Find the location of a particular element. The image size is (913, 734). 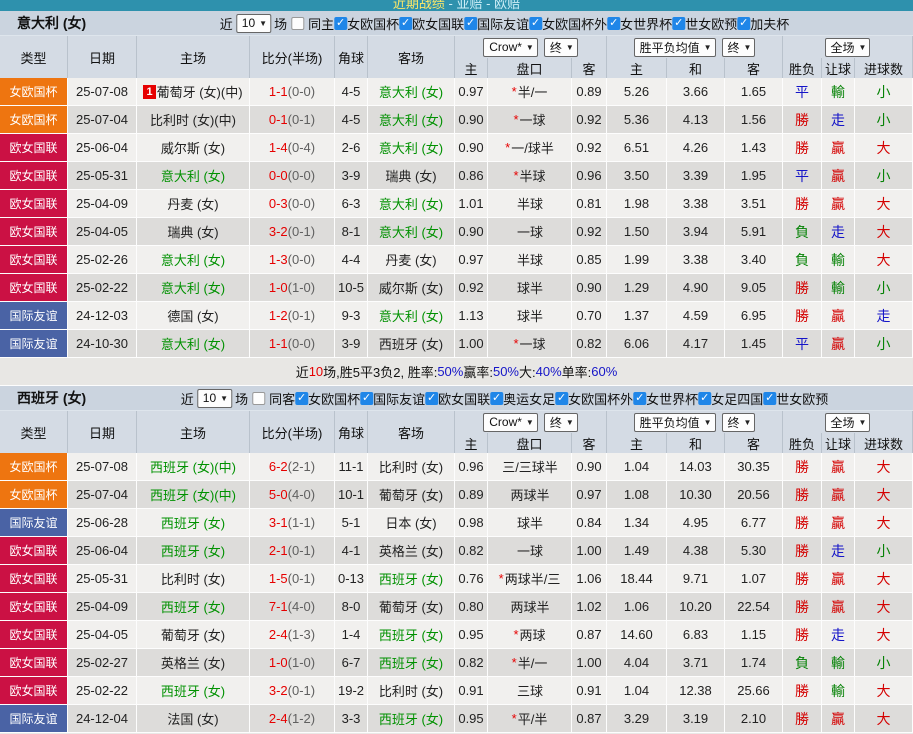

home-team: 比利时 (女) is located at coordinates (193, 578).